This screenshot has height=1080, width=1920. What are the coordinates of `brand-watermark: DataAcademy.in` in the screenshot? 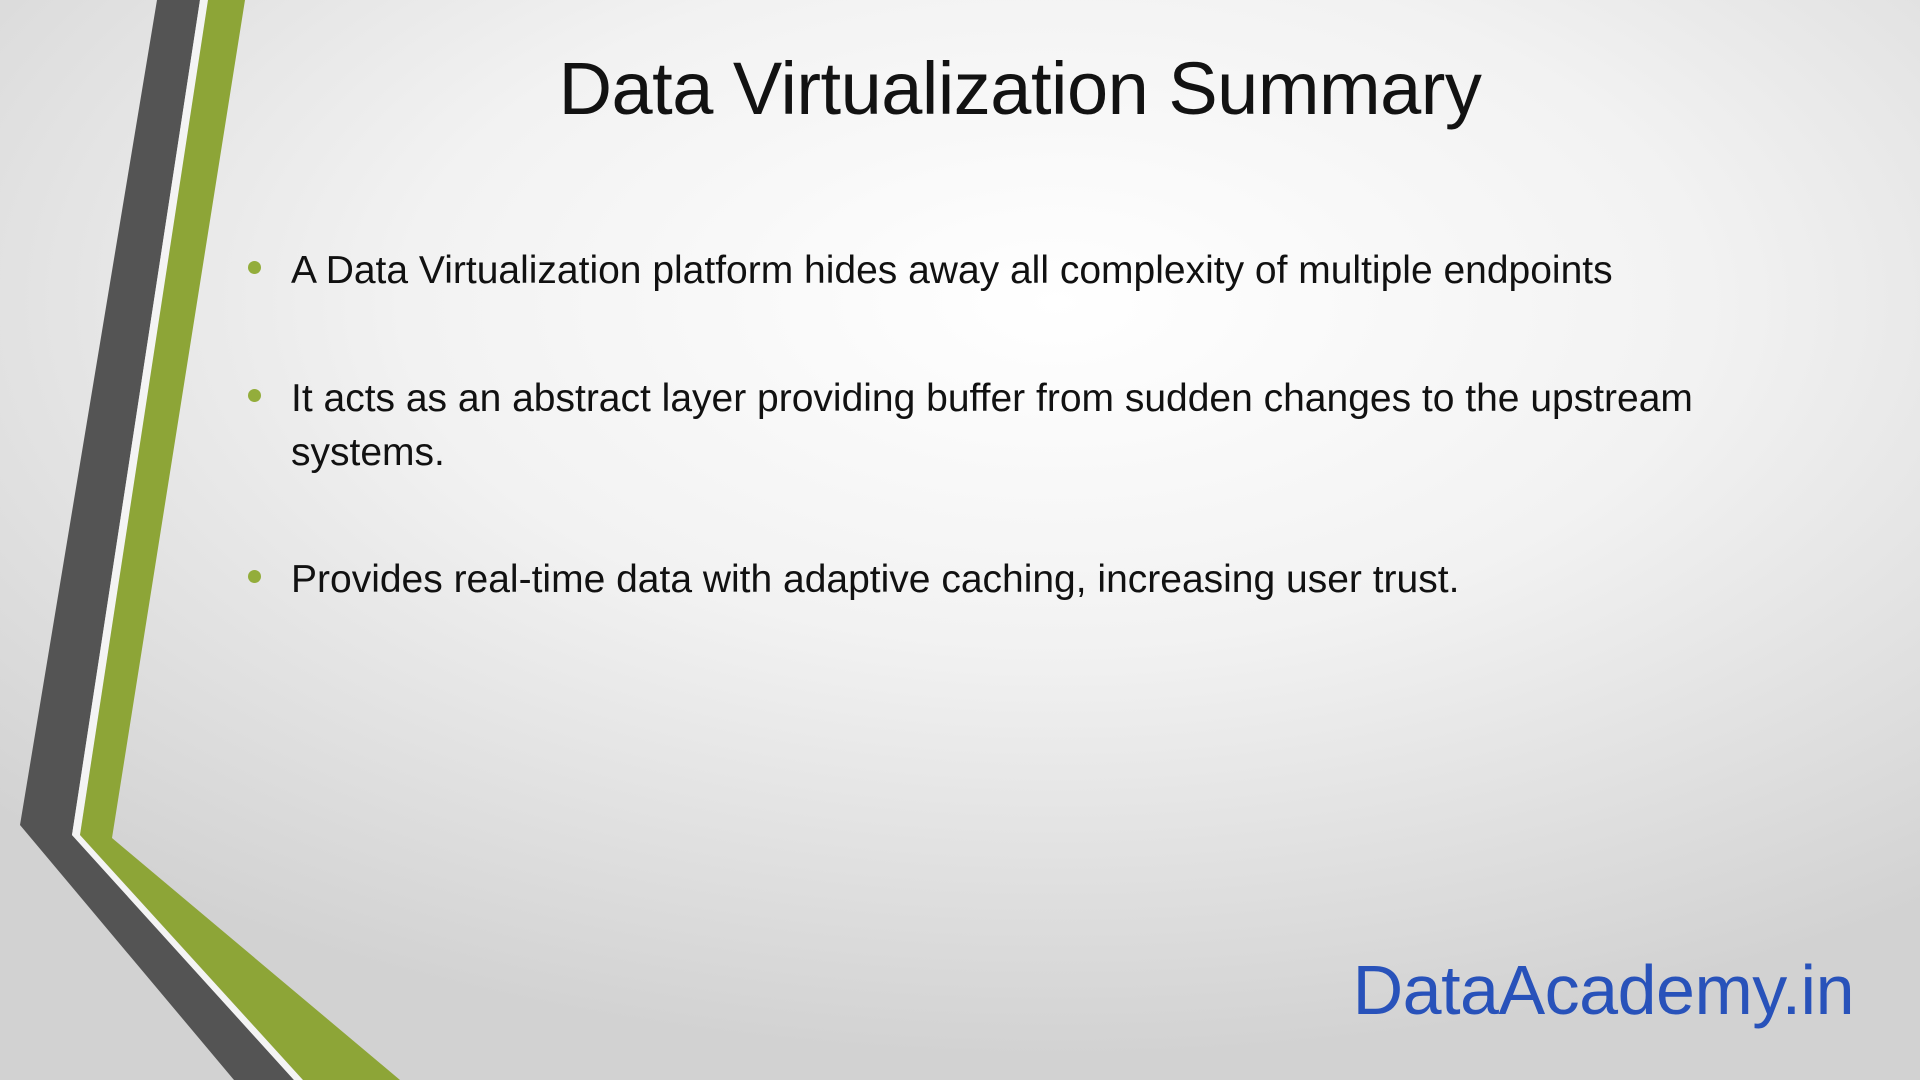 It's located at (1603, 990).